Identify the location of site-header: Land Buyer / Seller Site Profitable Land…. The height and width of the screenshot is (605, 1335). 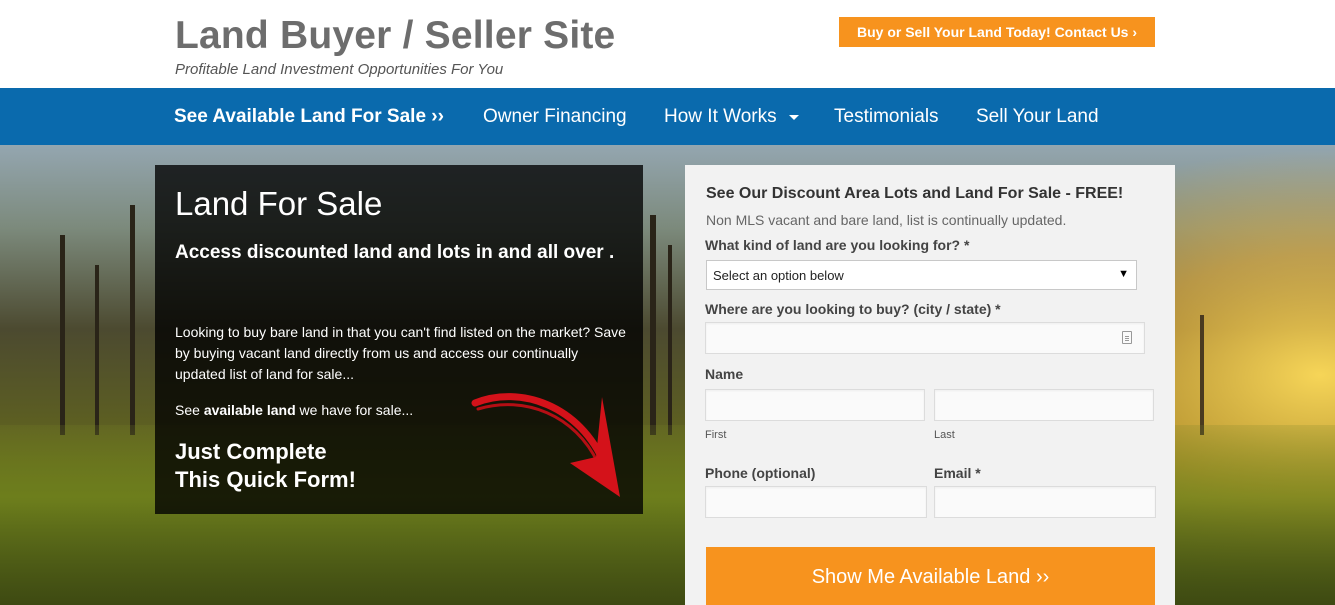
(667, 44).